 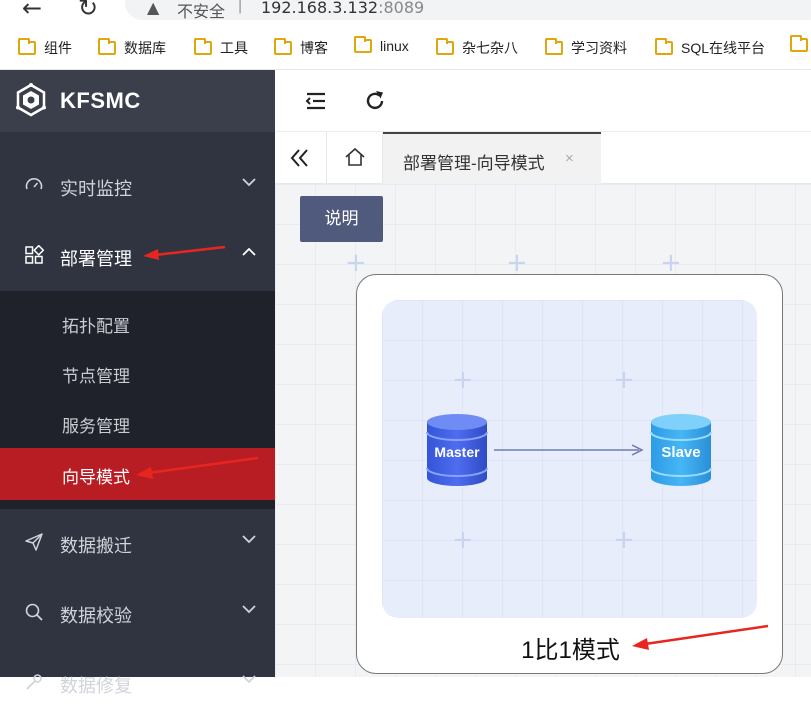 What do you see at coordinates (58, 48) in the screenshot?
I see `bookmark-label: 组件` at bounding box center [58, 48].